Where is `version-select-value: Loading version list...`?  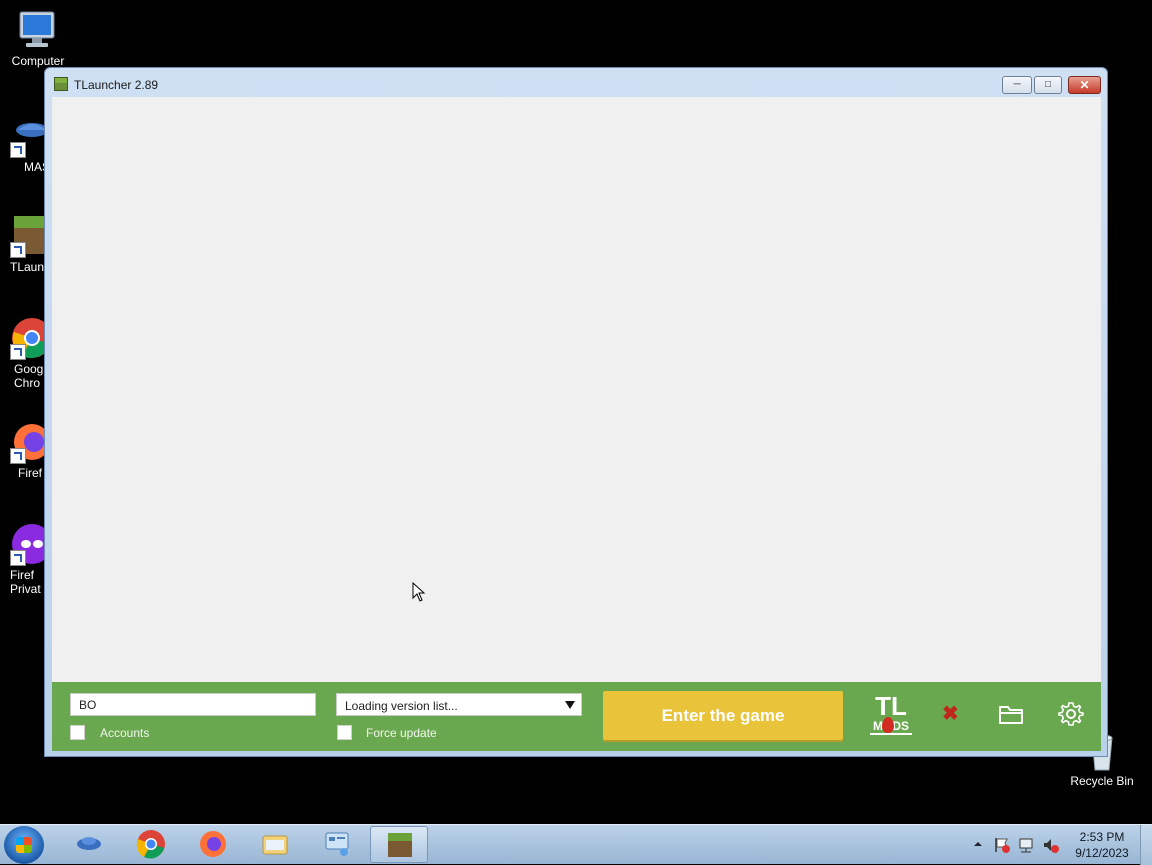 version-select-value: Loading version list... is located at coordinates (401, 706).